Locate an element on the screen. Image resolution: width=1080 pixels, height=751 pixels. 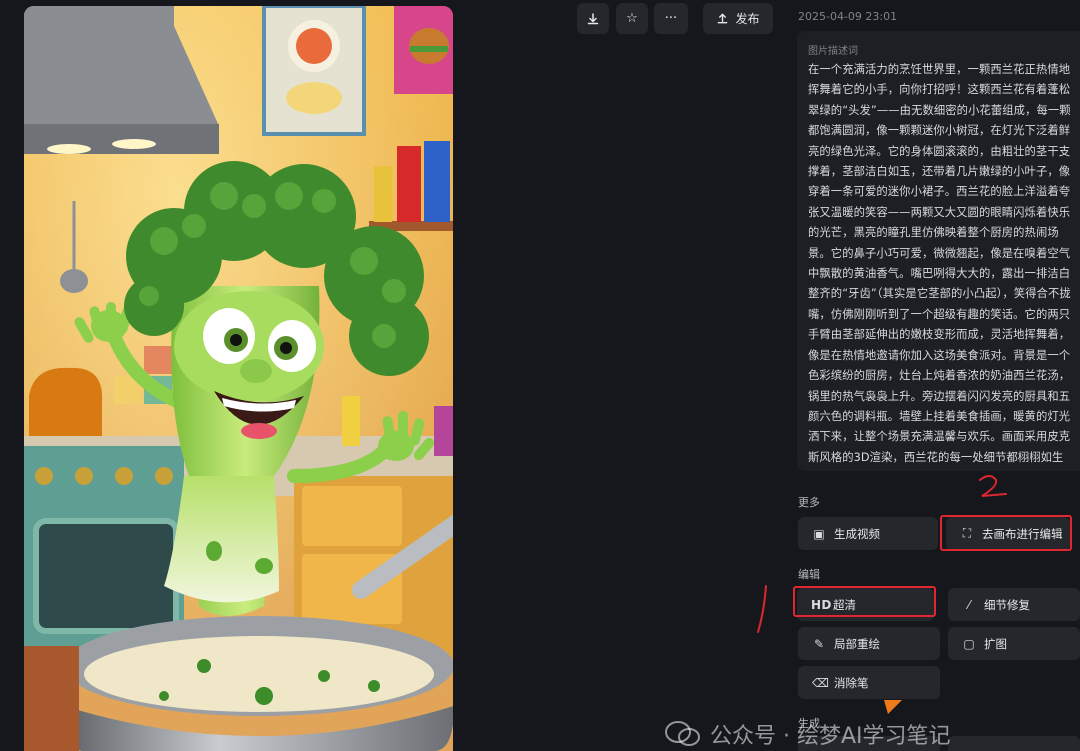
brush-icon: ✎ is located at coordinates (819, 643).